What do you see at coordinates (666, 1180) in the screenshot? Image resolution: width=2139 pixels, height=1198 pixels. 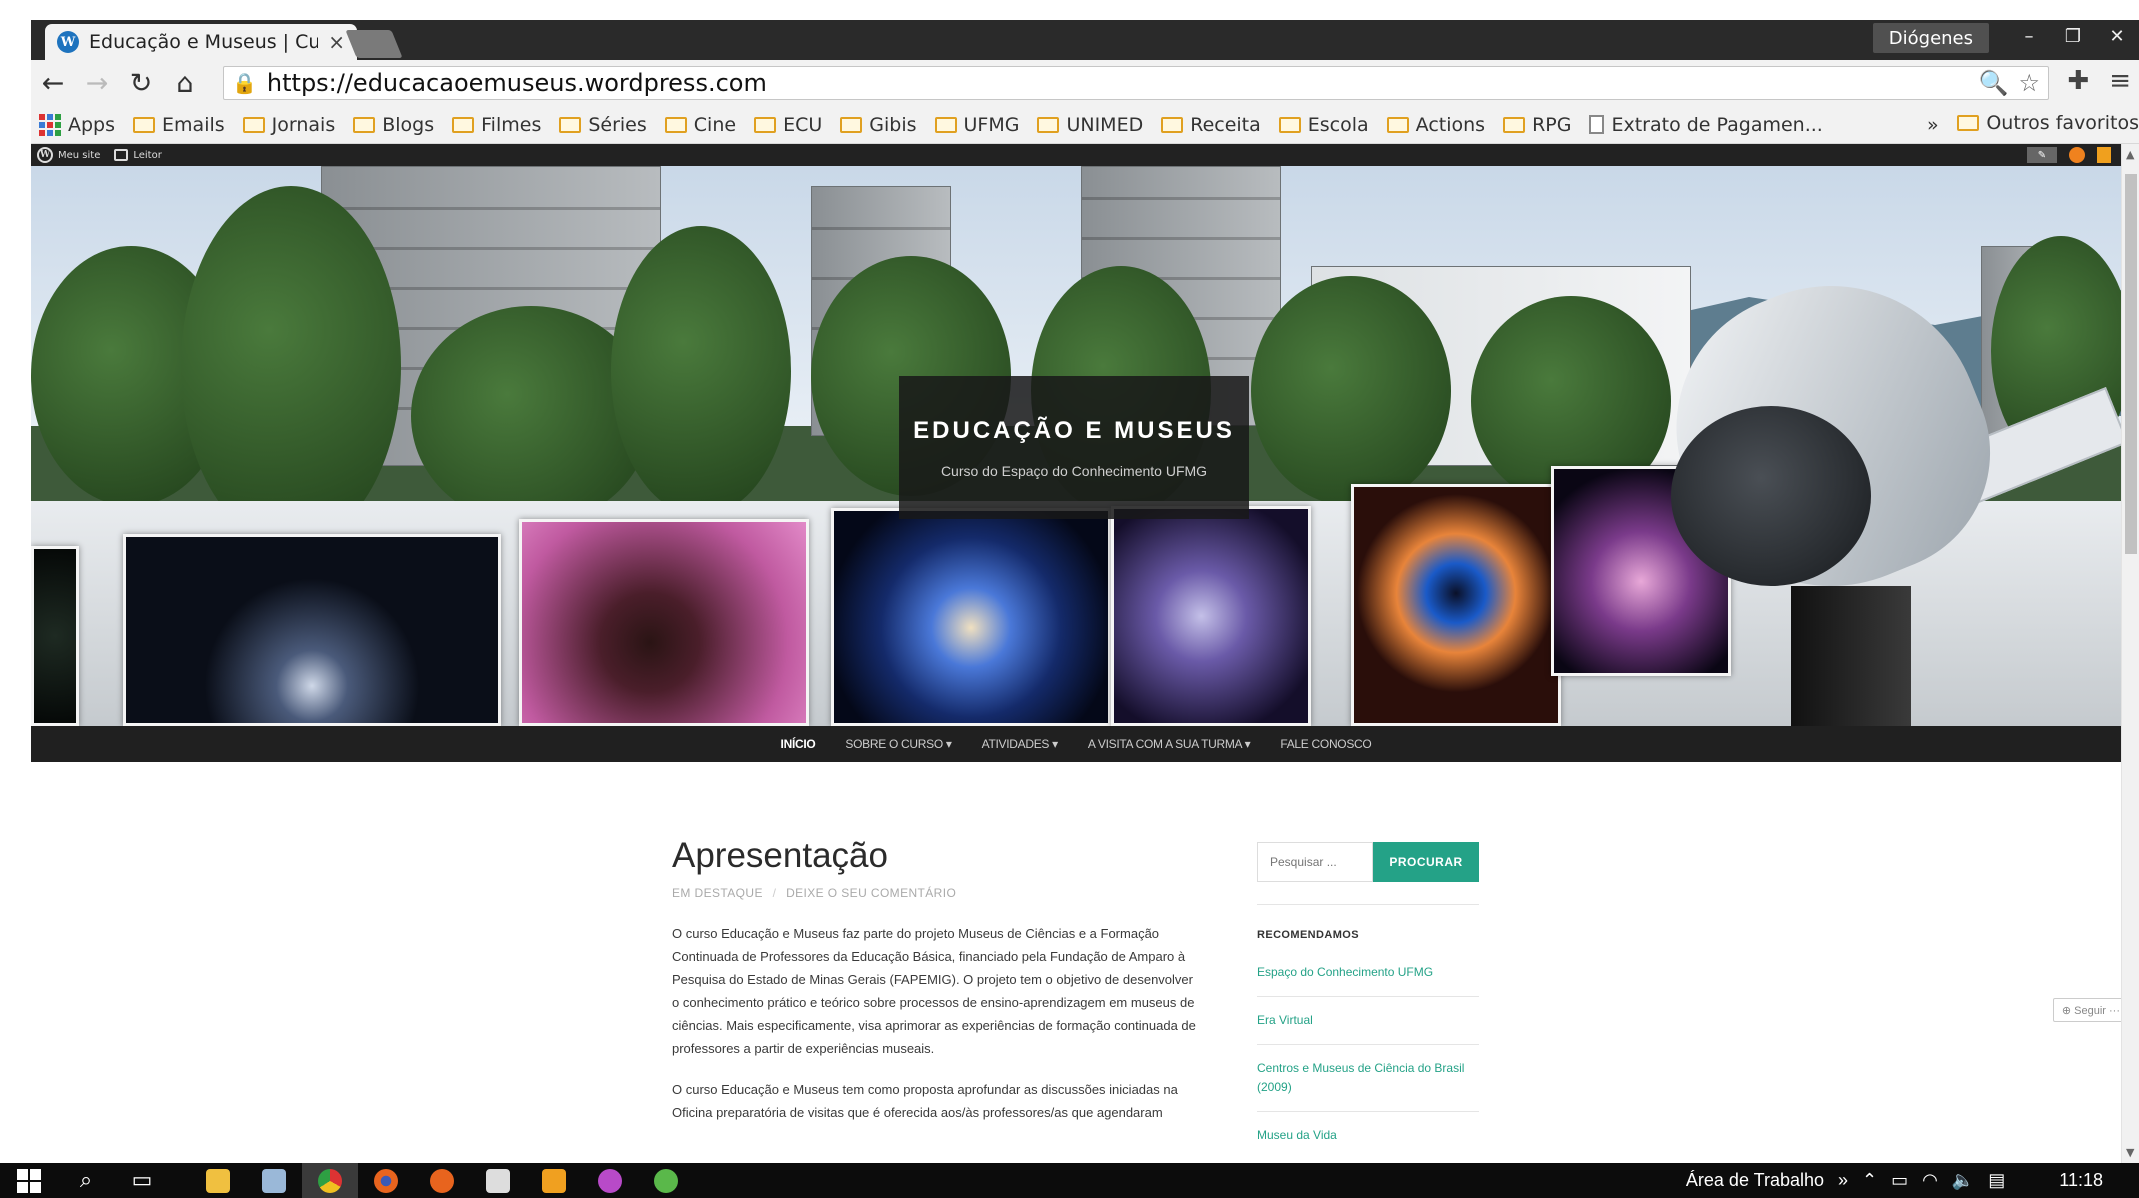 I see `torrent-icon` at bounding box center [666, 1180].